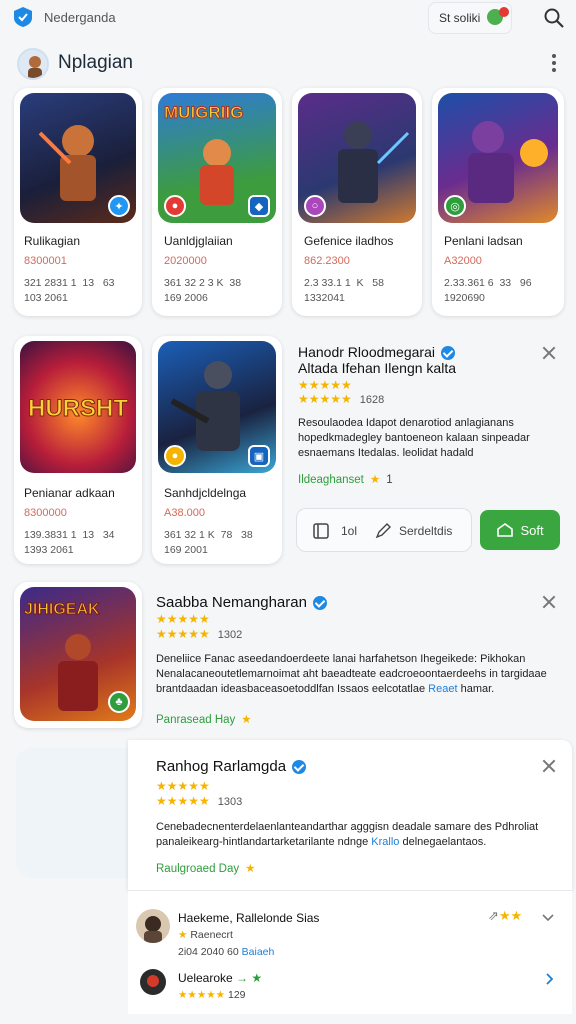 The image size is (576, 1024). I want to click on game-title: Sanhdjcldelnga, so click(205, 493).